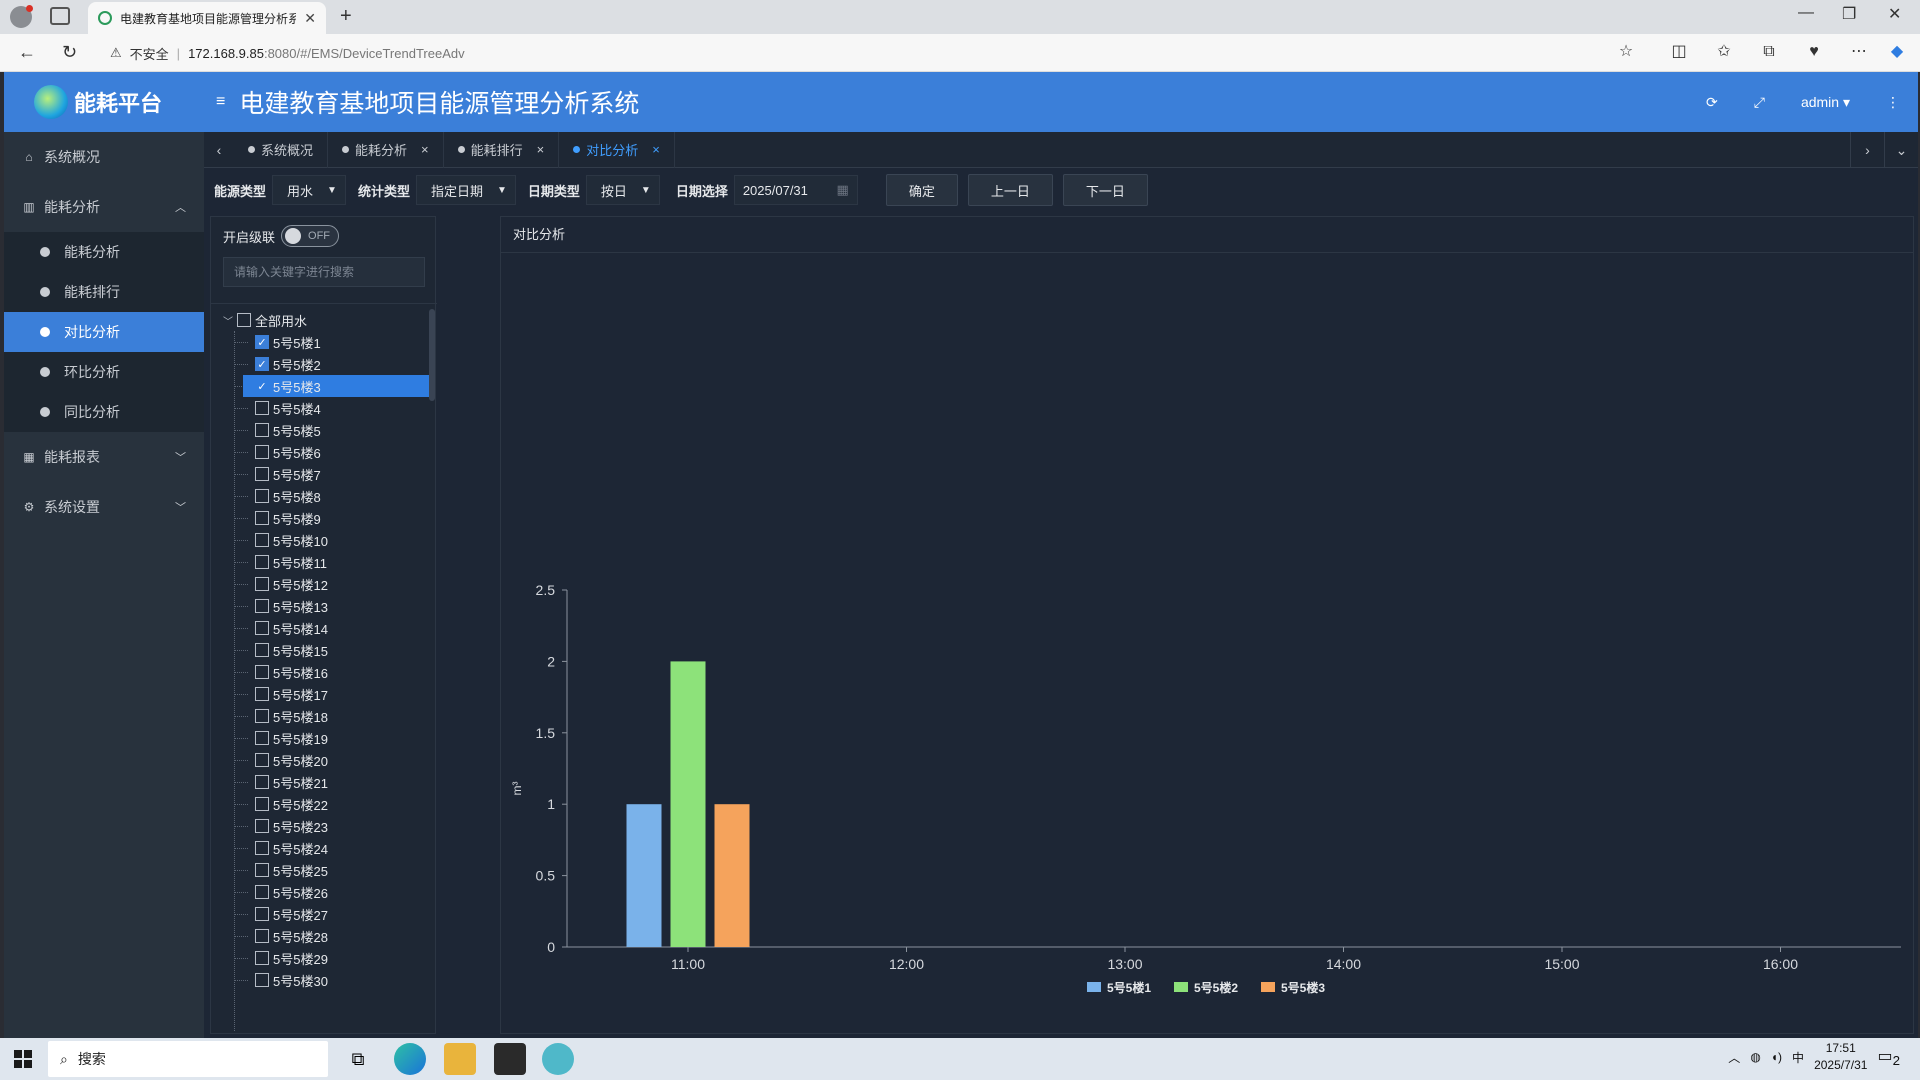 This screenshot has width=1920, height=1080. I want to click on sidebar-group-settings: ⚙ 系统设置 ﹀, so click(104, 507).